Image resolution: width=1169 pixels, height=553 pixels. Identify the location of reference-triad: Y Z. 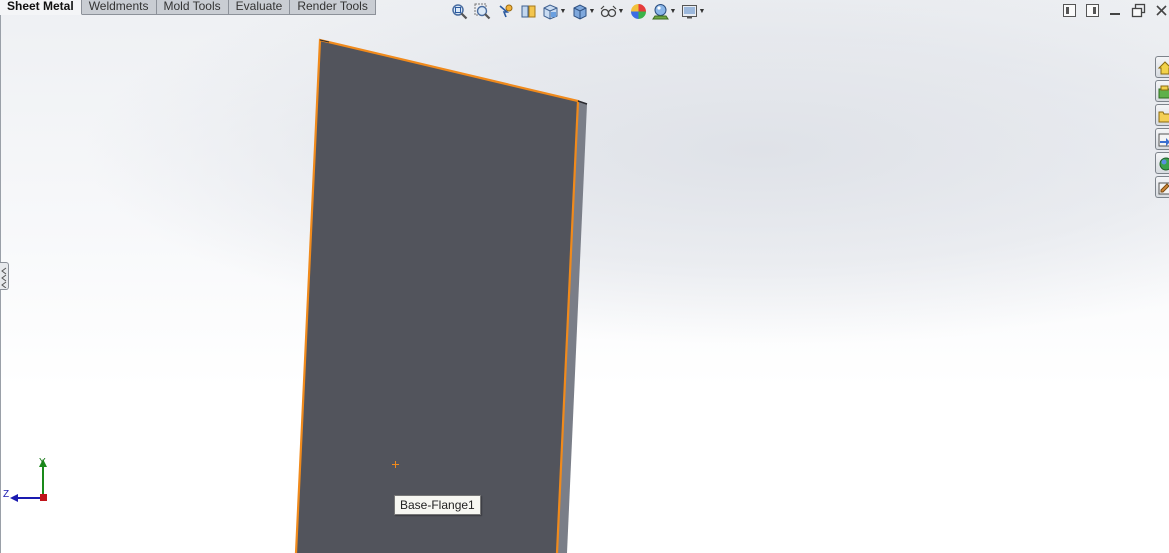
(28, 483).